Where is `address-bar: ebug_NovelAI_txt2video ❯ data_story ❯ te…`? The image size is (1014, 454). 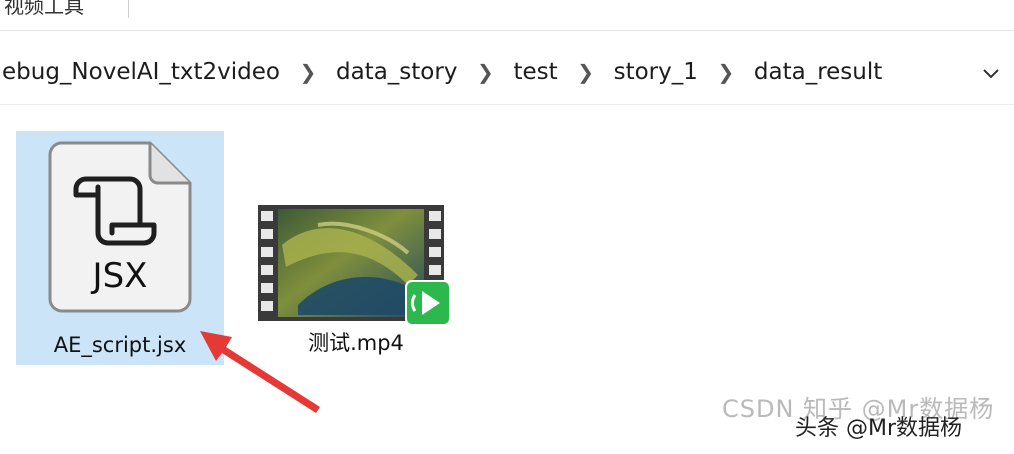
address-bar: ebug_NovelAI_txt2video ❯ data_story ❯ te… is located at coordinates (507, 72).